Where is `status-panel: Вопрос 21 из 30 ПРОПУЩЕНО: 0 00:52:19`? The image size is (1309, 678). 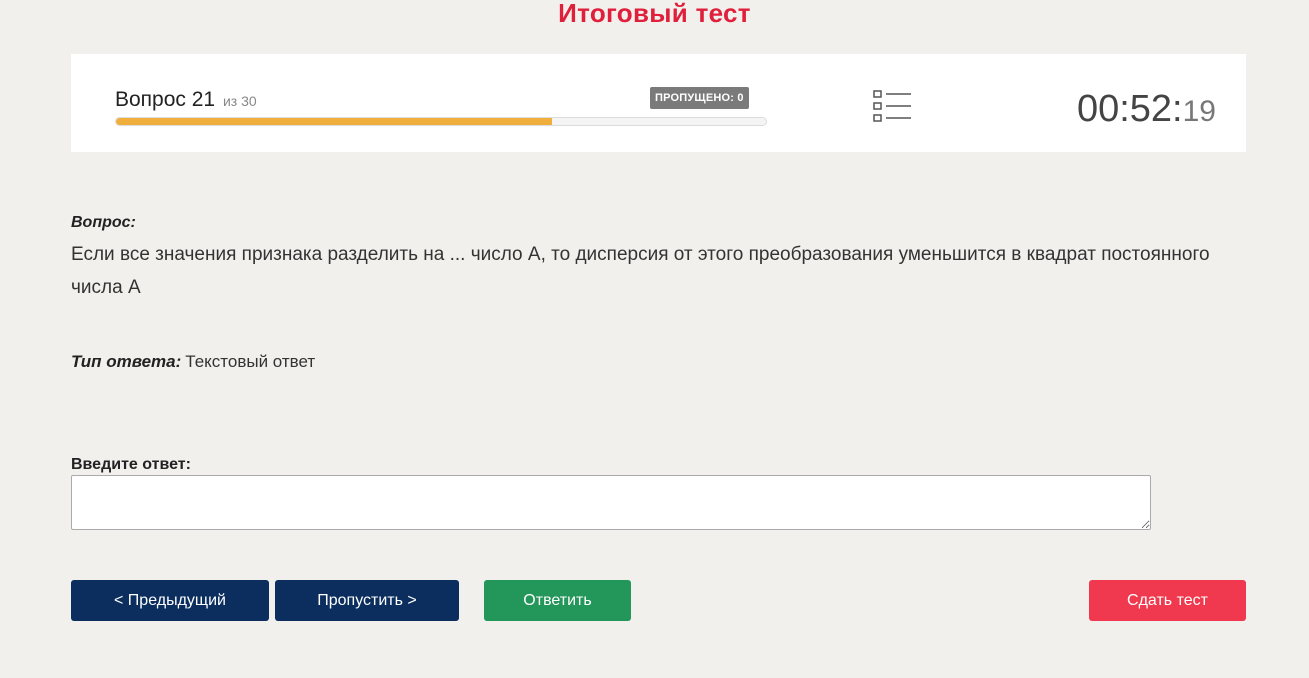 status-panel: Вопрос 21 из 30 ПРОПУЩЕНО: 0 00:52:19 is located at coordinates (658, 103).